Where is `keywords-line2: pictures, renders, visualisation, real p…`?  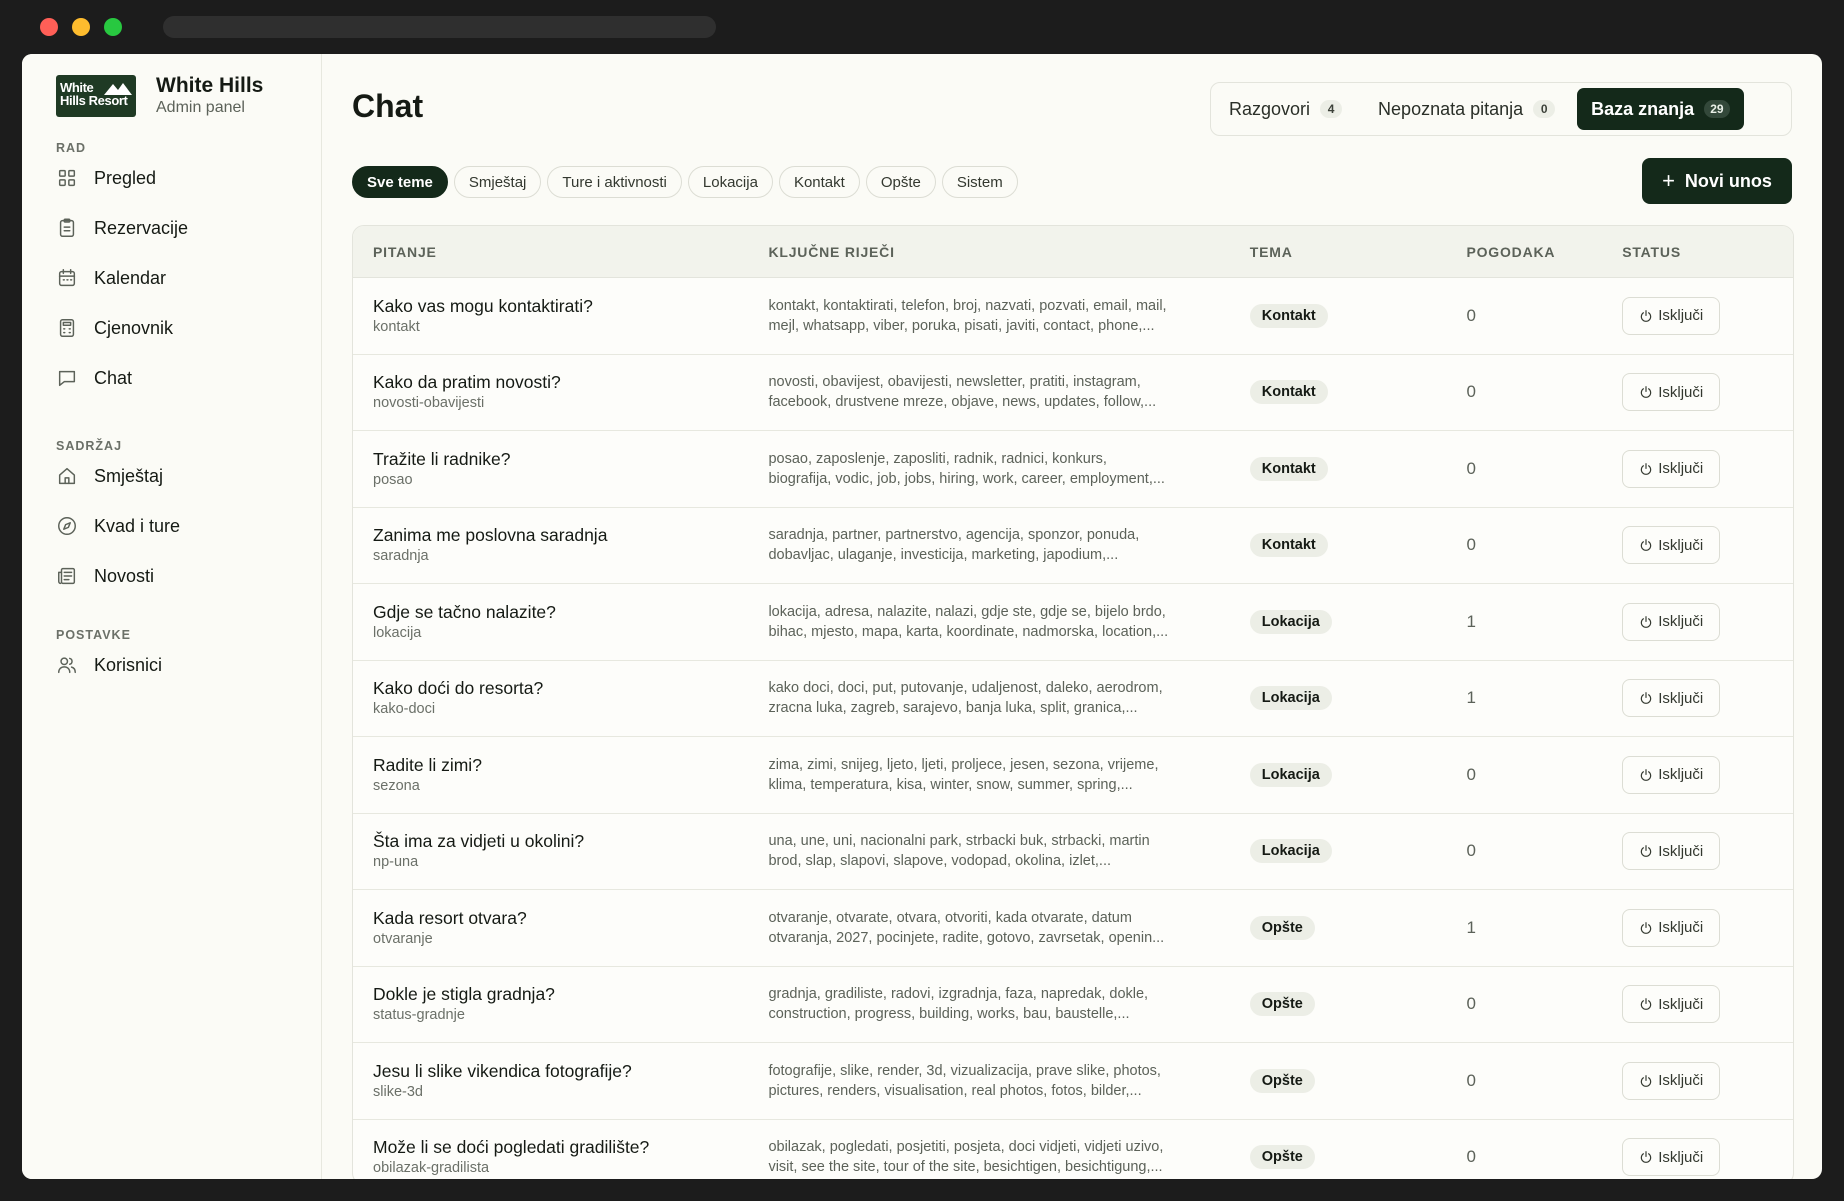
keywords-line2: pictures, renders, visualisation, real p… is located at coordinates (955, 1090).